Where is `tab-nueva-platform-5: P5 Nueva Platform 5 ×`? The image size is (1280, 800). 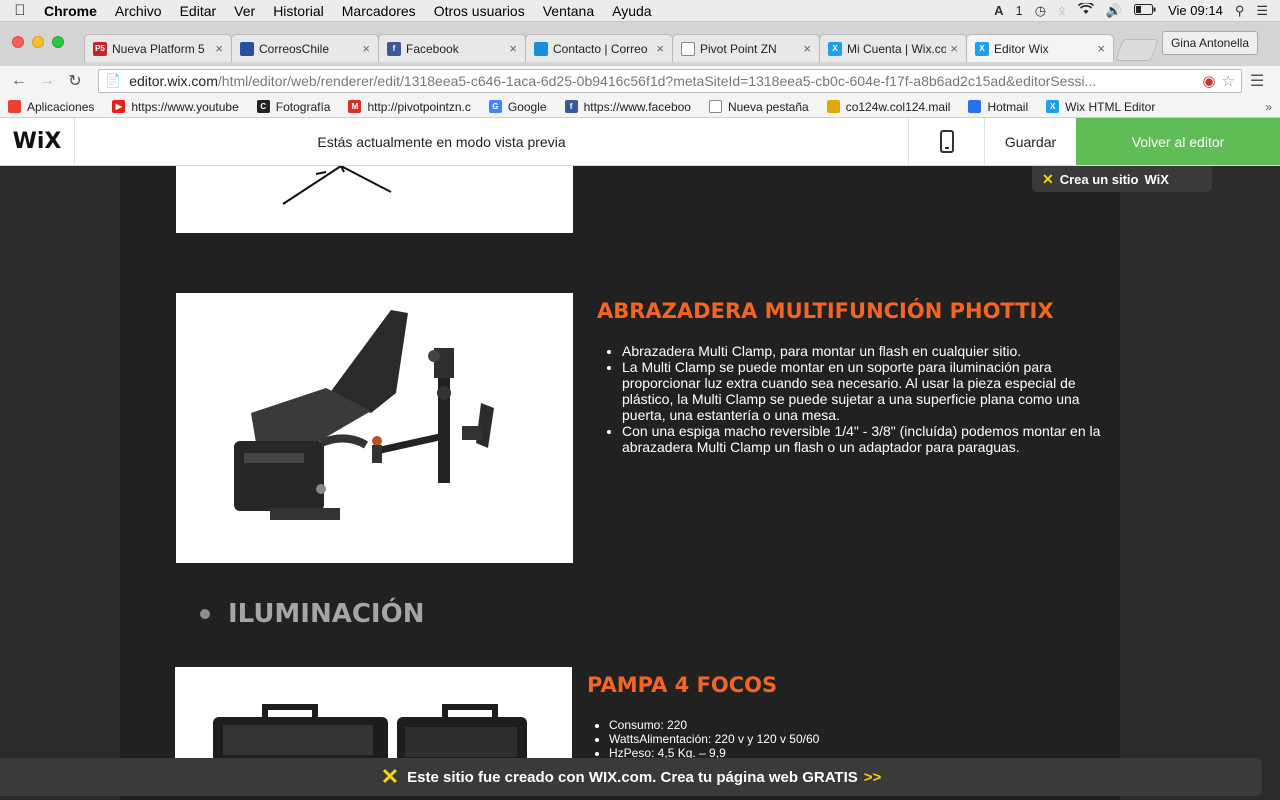 tab-nueva-platform-5: P5 Nueva Platform 5 × is located at coordinates (158, 48).